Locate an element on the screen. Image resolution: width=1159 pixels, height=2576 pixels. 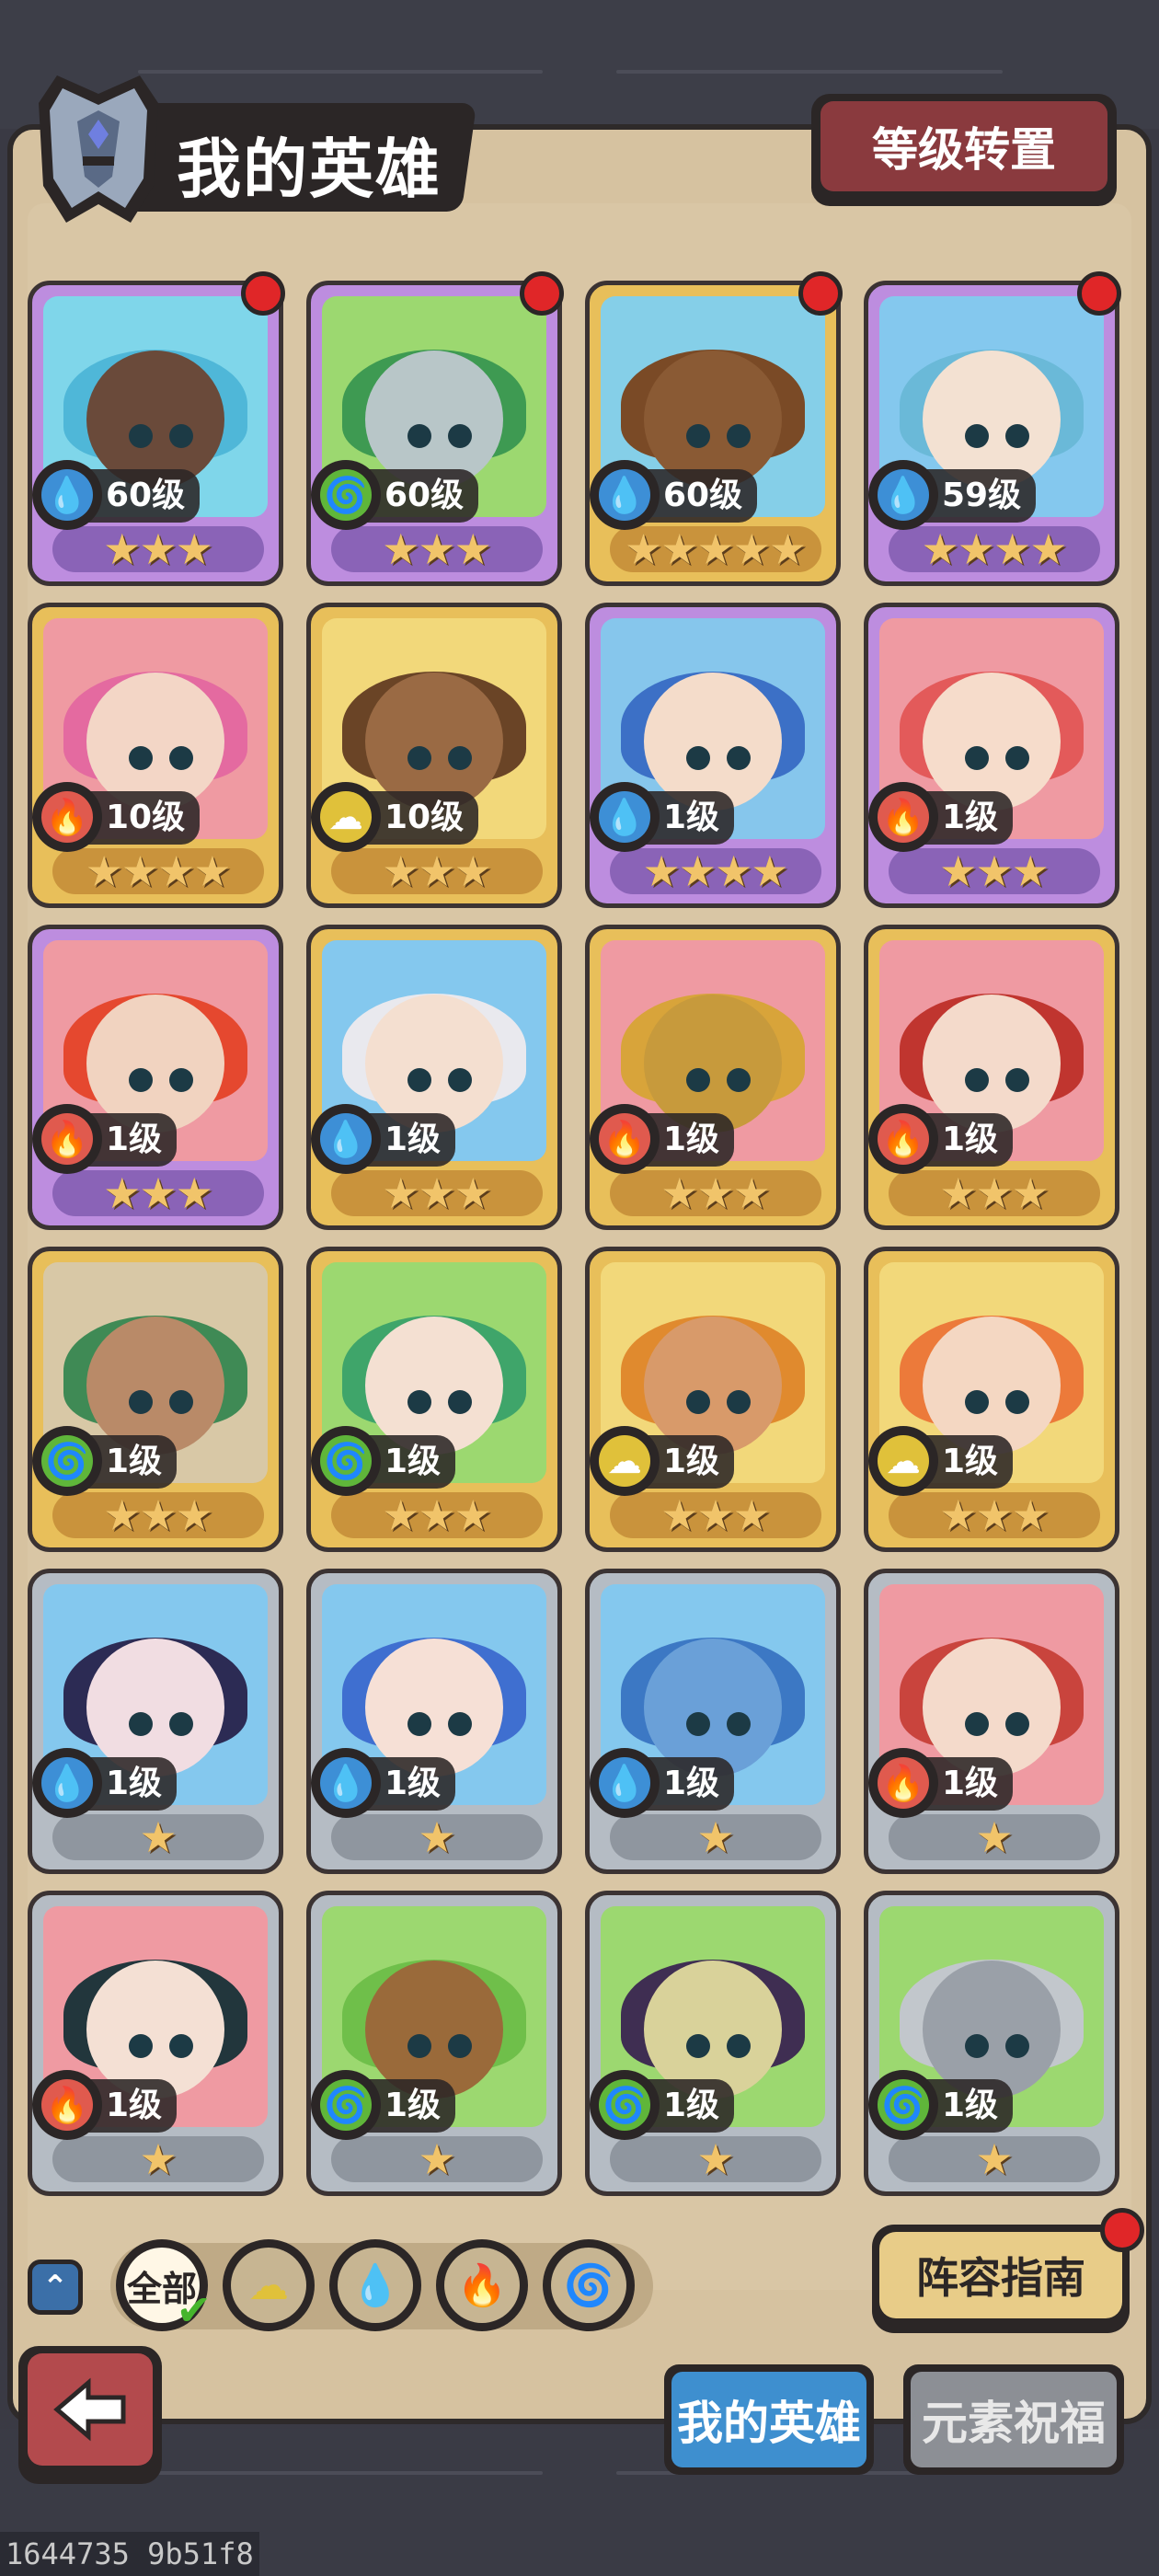
level-transfer-button: 等级转置 is located at coordinates (964, 150).